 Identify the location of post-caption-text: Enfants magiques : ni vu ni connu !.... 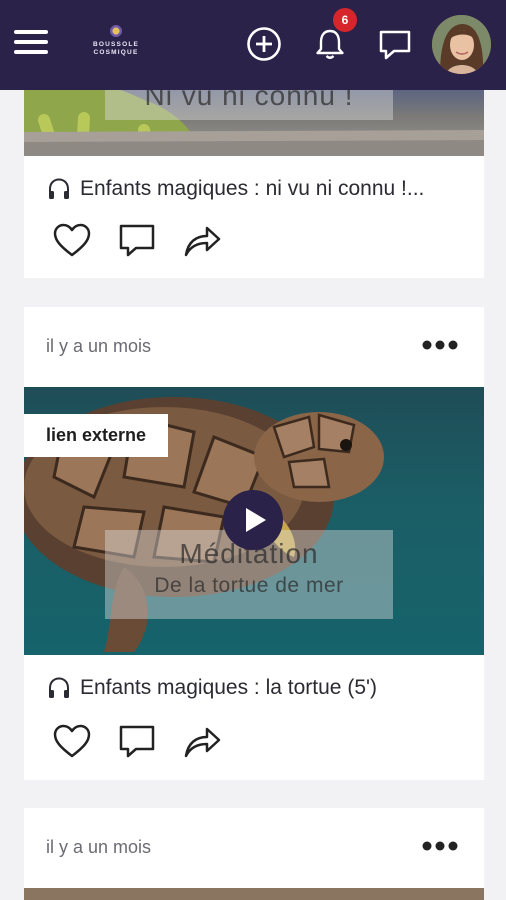
(252, 188).